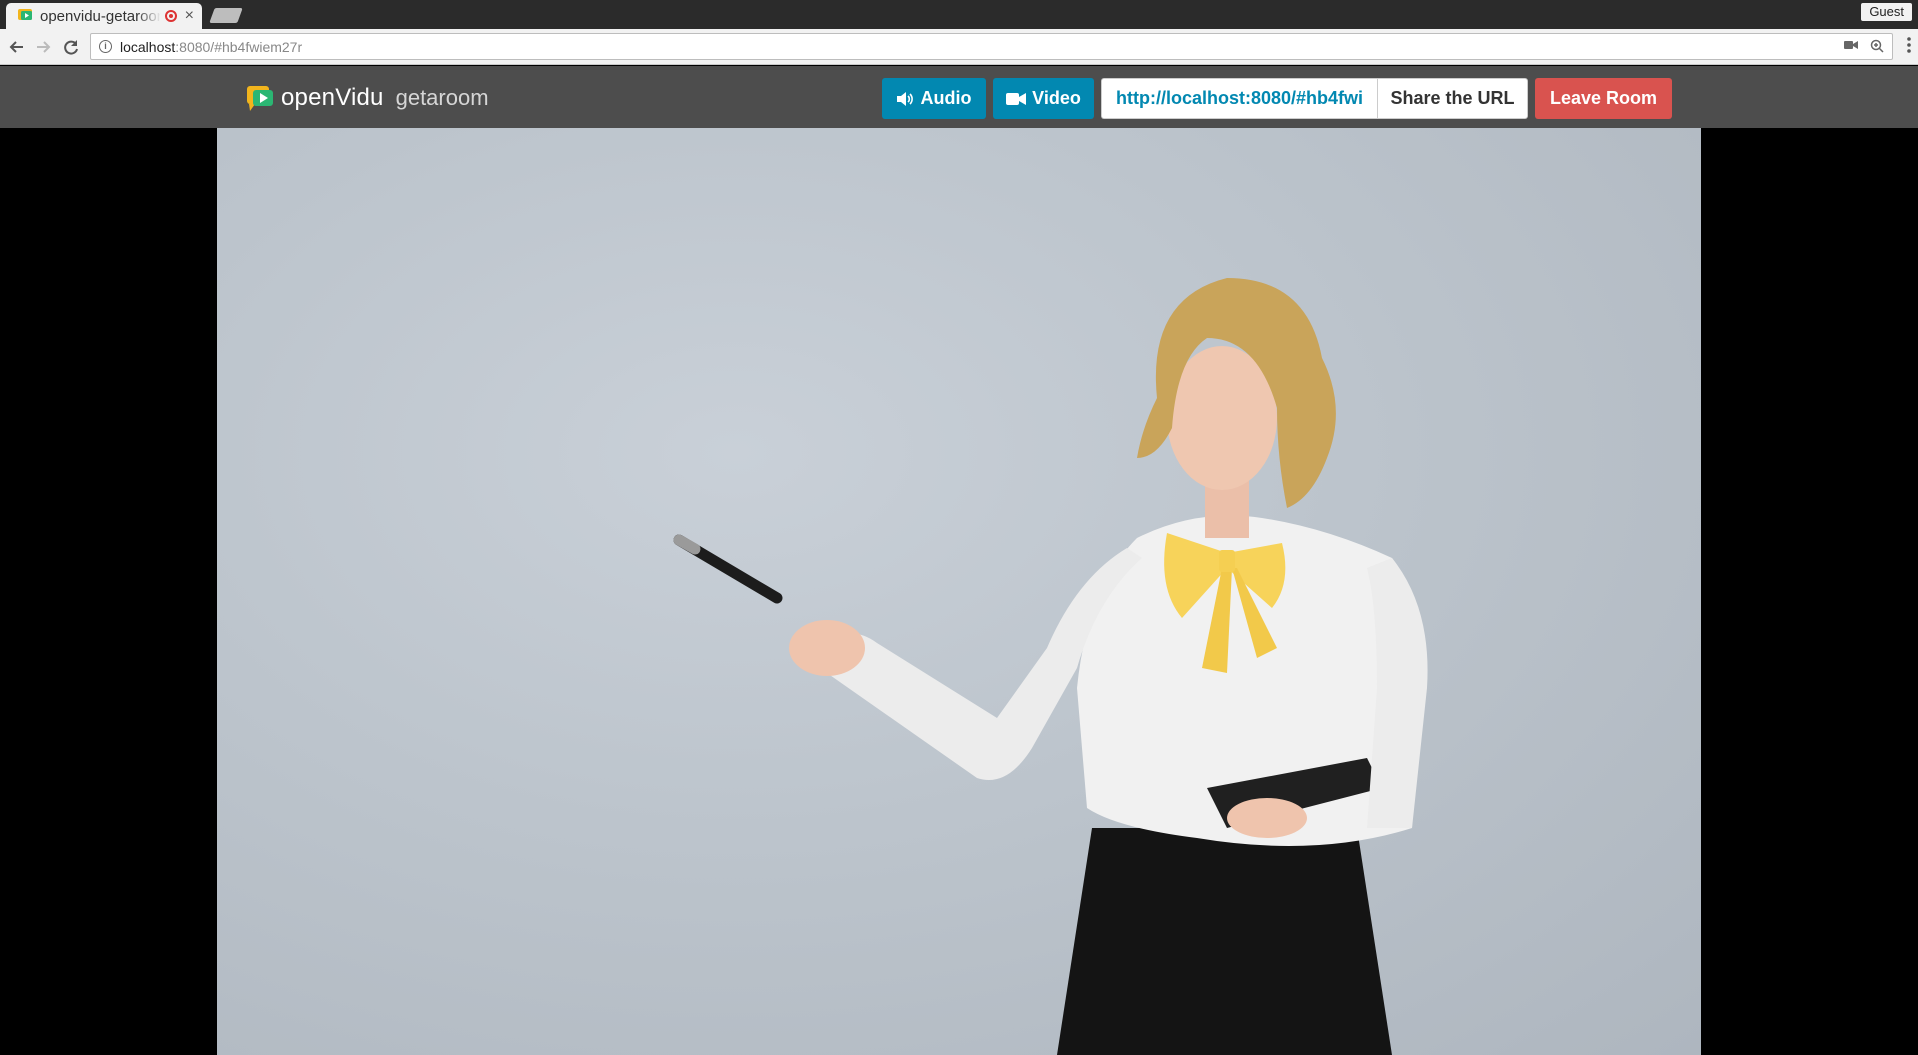 This screenshot has height=1055, width=1918. I want to click on audio-toggle-button: Audio, so click(934, 98).